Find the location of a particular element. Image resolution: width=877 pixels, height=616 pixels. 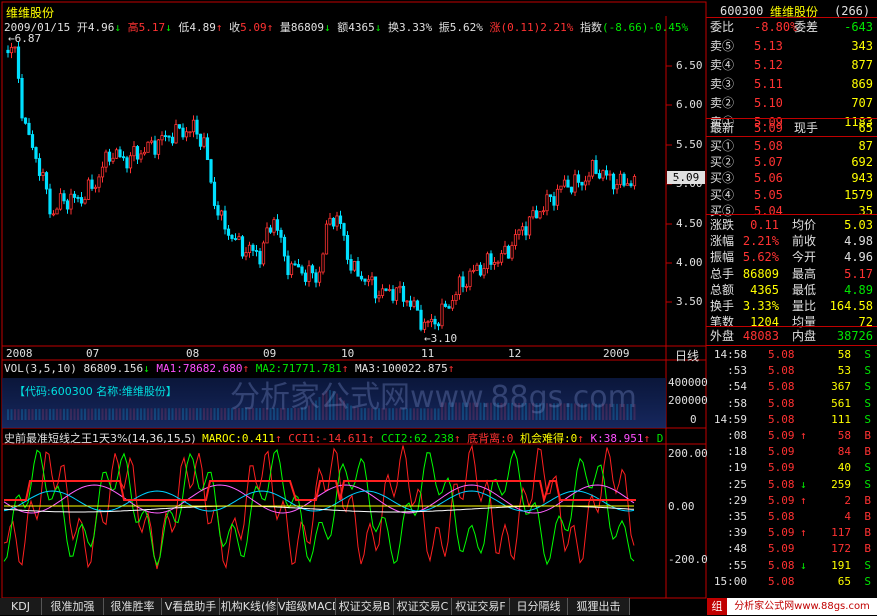

stat-label-2: 量比 is located at coordinates (804, 306).